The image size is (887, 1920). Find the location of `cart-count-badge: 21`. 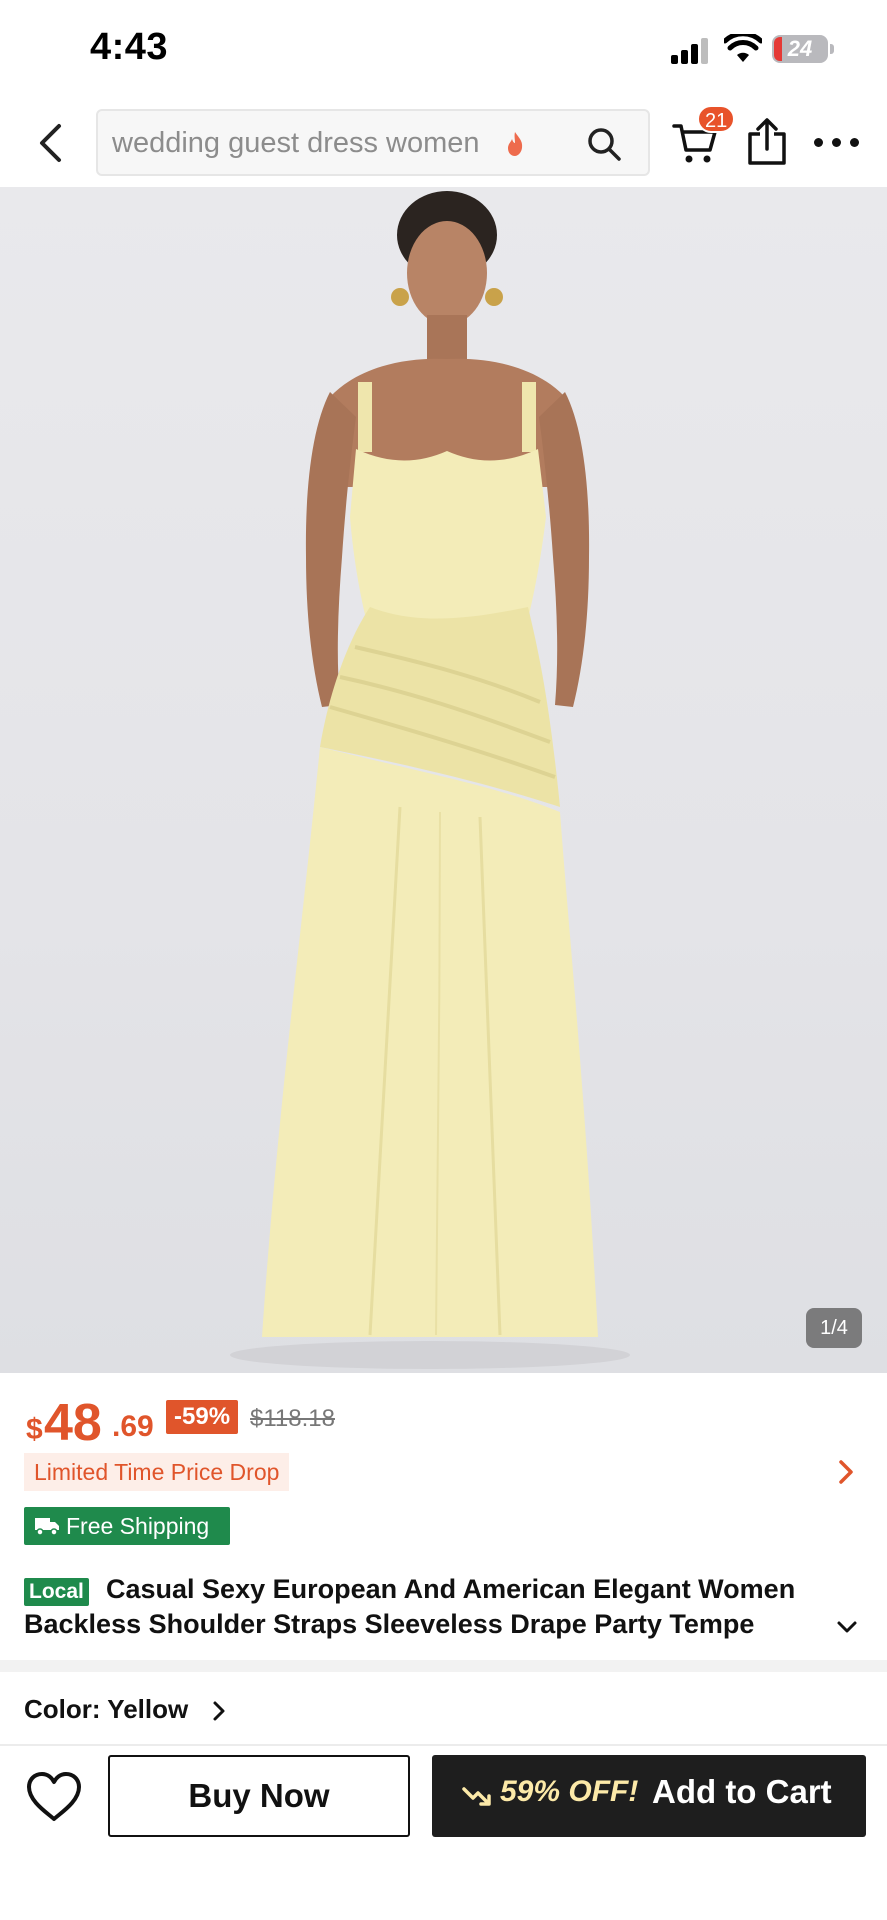

cart-count-badge: 21 is located at coordinates (716, 119).